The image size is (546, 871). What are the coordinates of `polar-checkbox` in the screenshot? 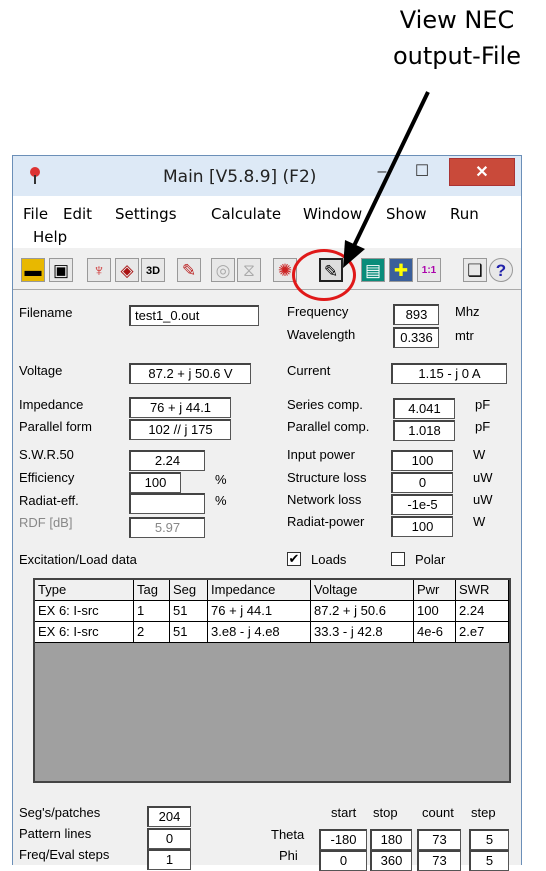 It's located at (398, 559).